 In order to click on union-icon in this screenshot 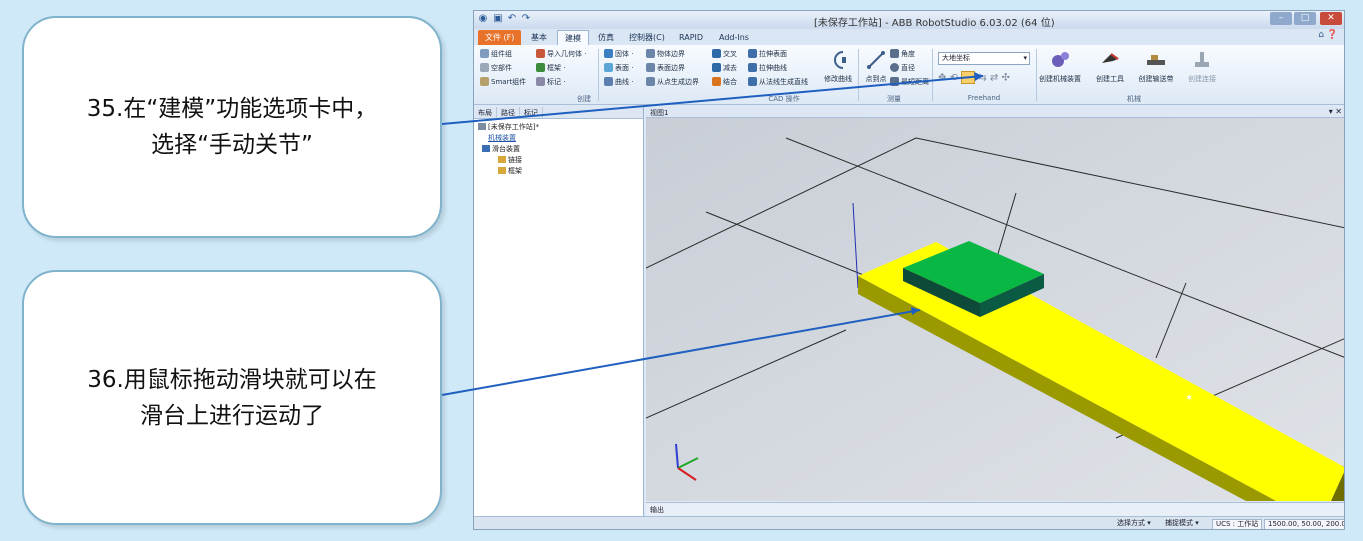, I will do `click(716, 81)`.